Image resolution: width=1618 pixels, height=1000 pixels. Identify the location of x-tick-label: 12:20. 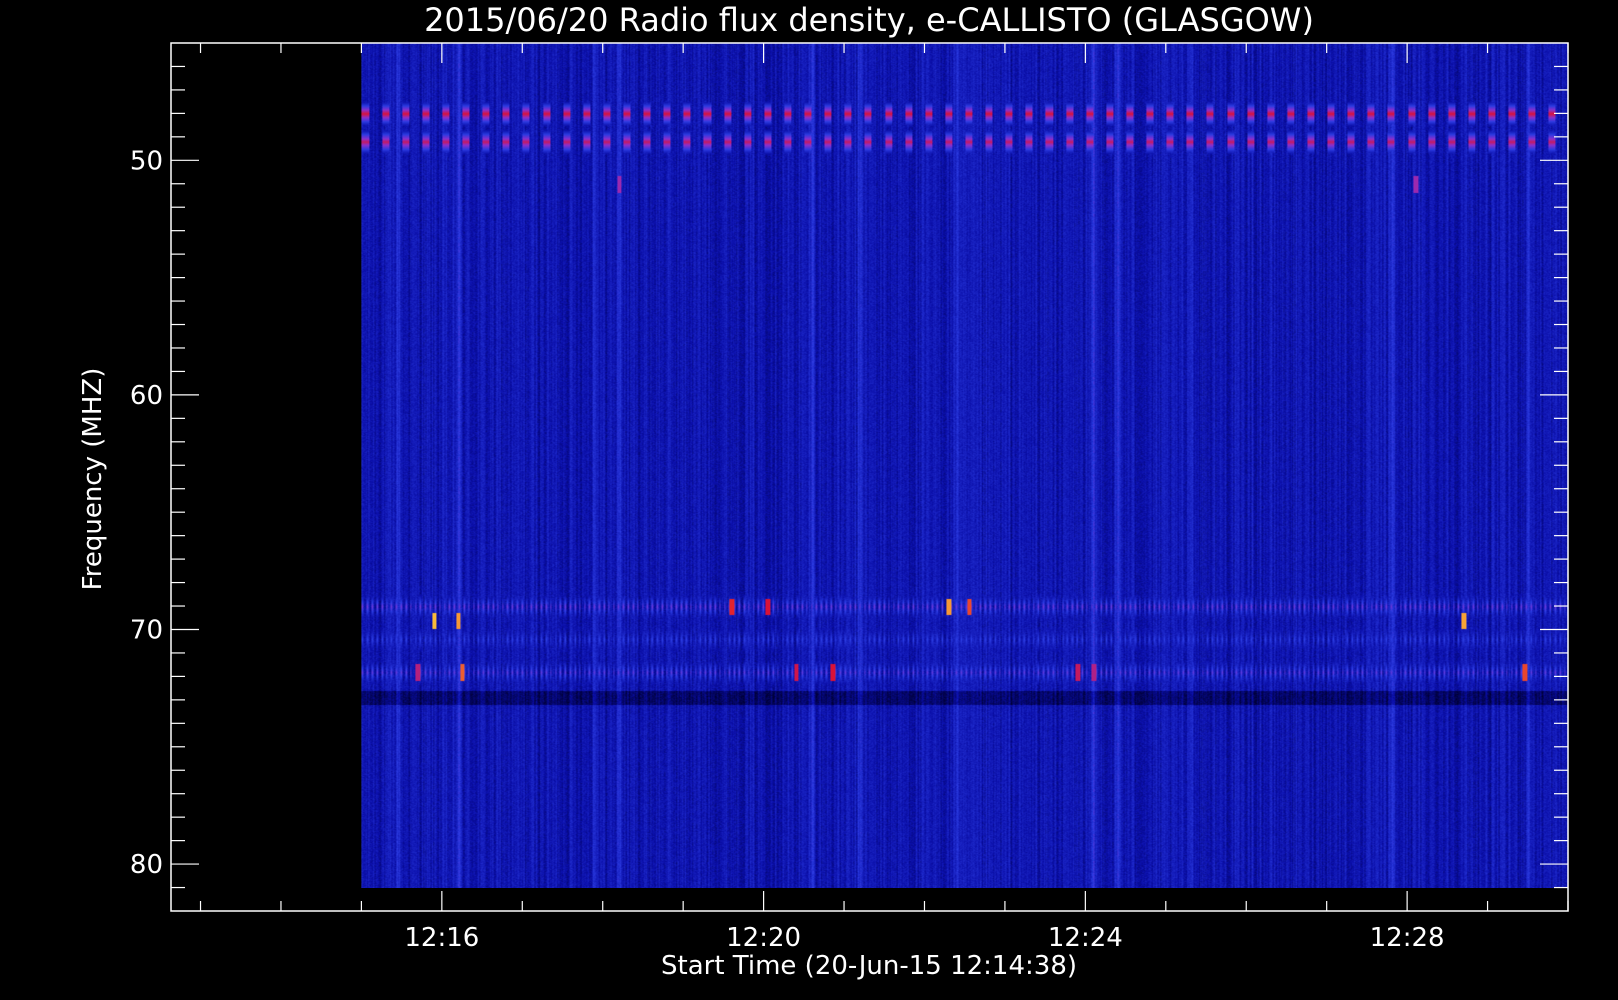
(763, 938).